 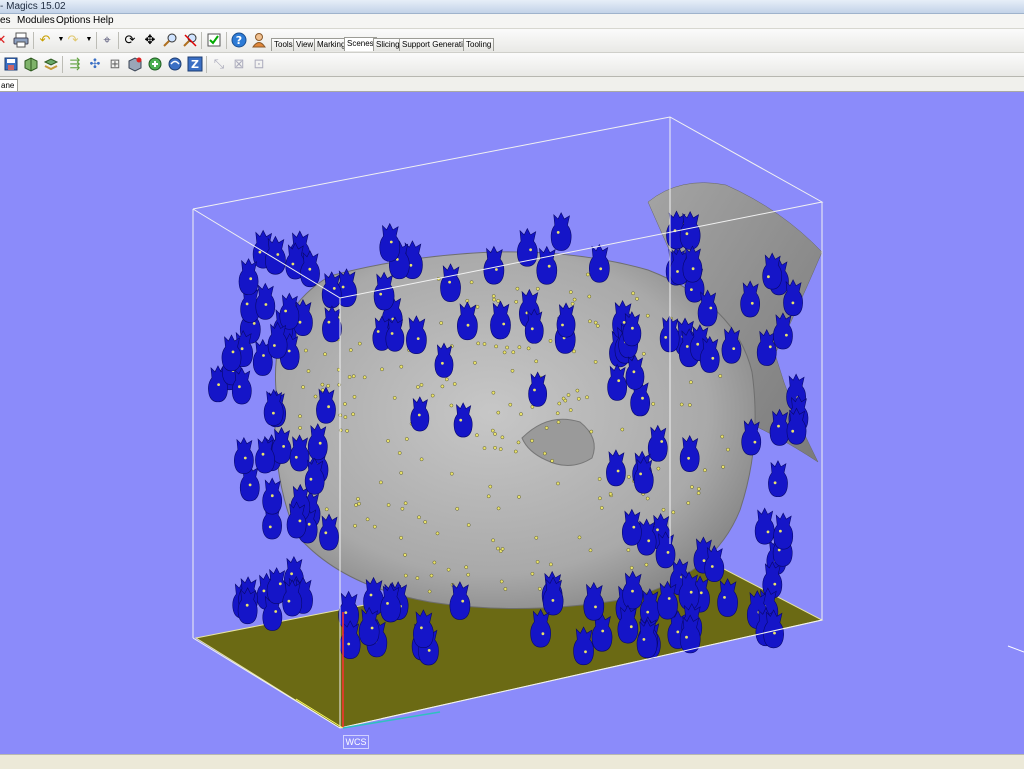 What do you see at coordinates (9, 85) in the screenshot?
I see `tab-view-pane: ane` at bounding box center [9, 85].